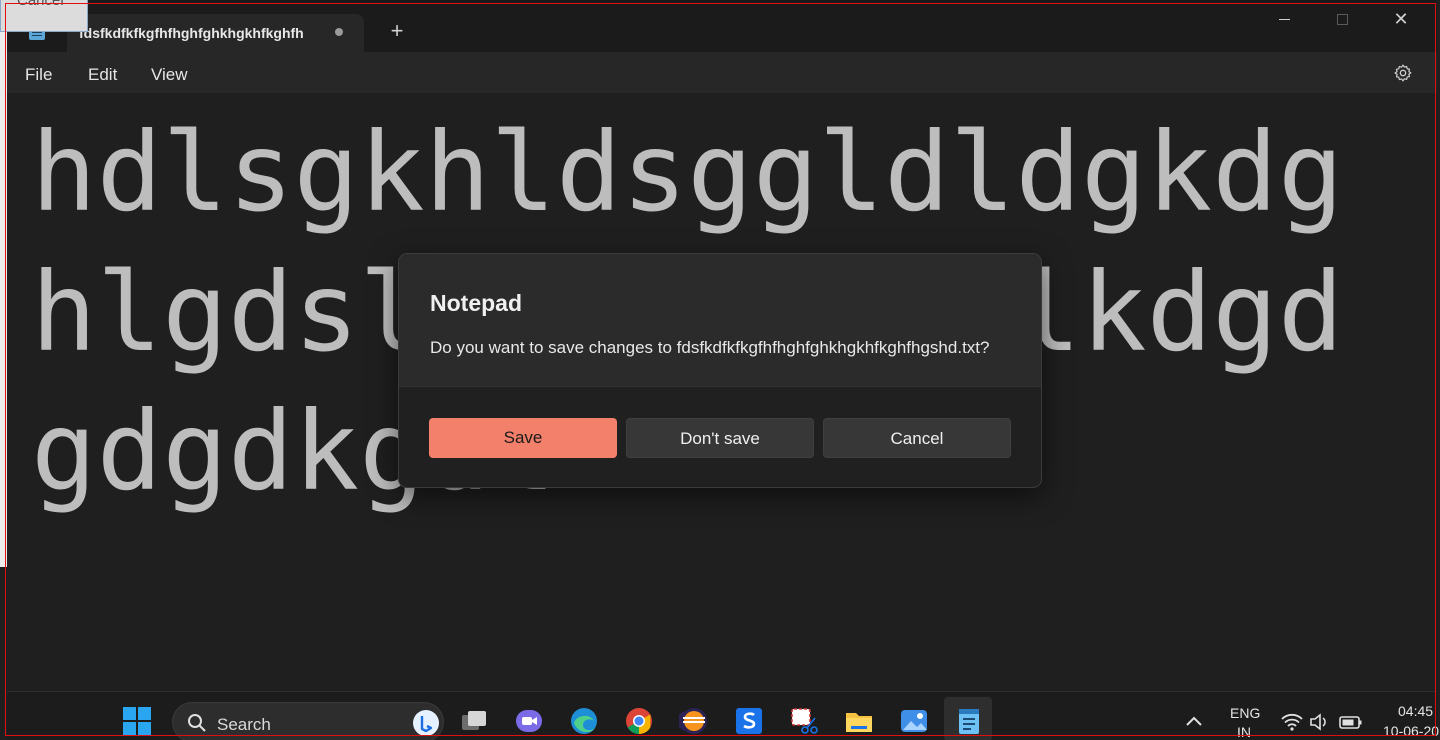 The height and width of the screenshot is (740, 1440). Describe the element at coordinates (584, 721) in the screenshot. I see `edge-icon` at that location.